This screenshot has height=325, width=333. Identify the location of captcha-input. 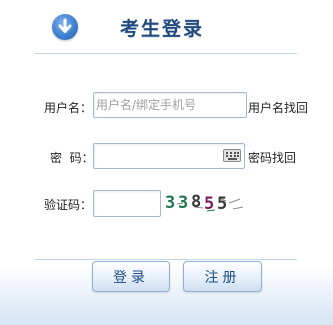
(127, 203).